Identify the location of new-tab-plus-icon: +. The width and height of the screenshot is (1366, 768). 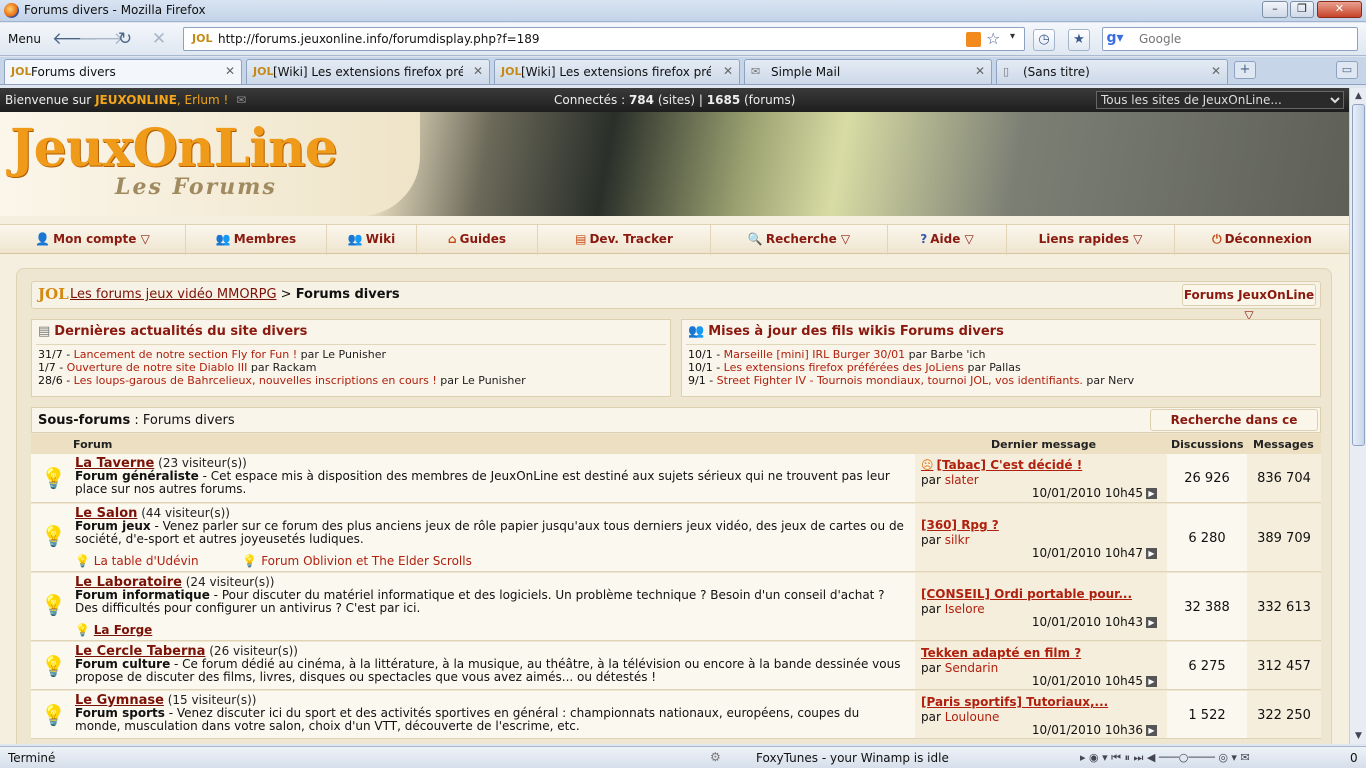
(1245, 70).